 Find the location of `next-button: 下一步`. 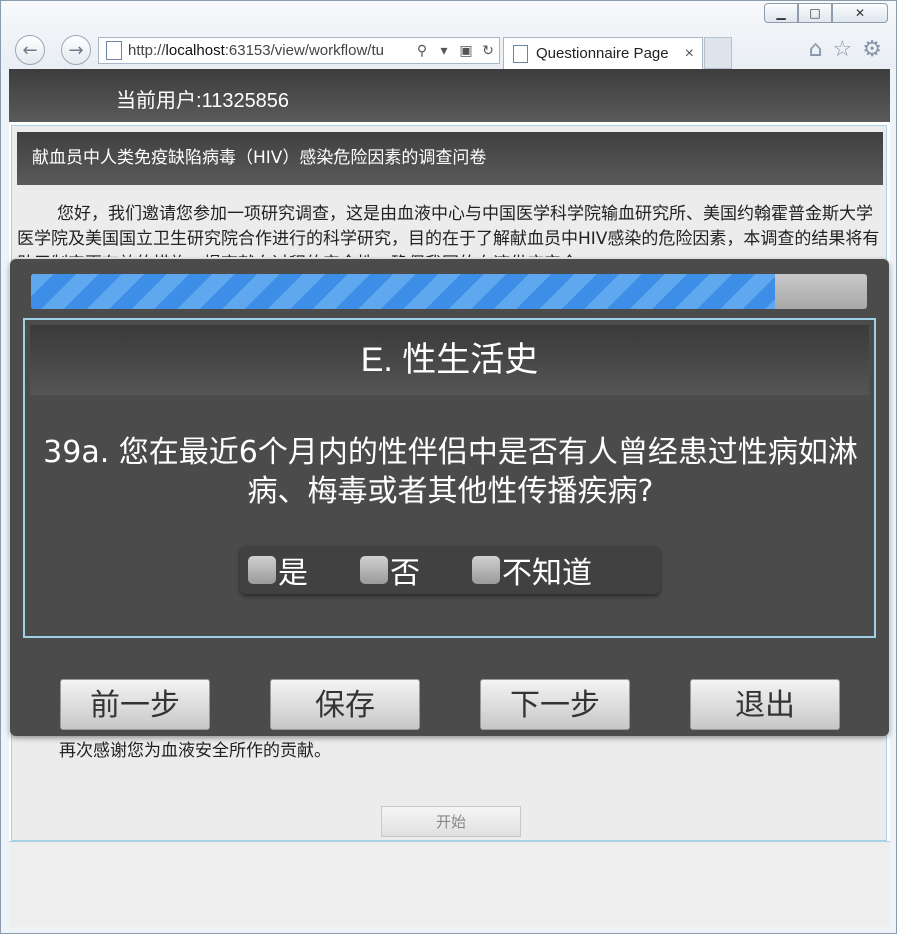

next-button: 下一步 is located at coordinates (555, 704).